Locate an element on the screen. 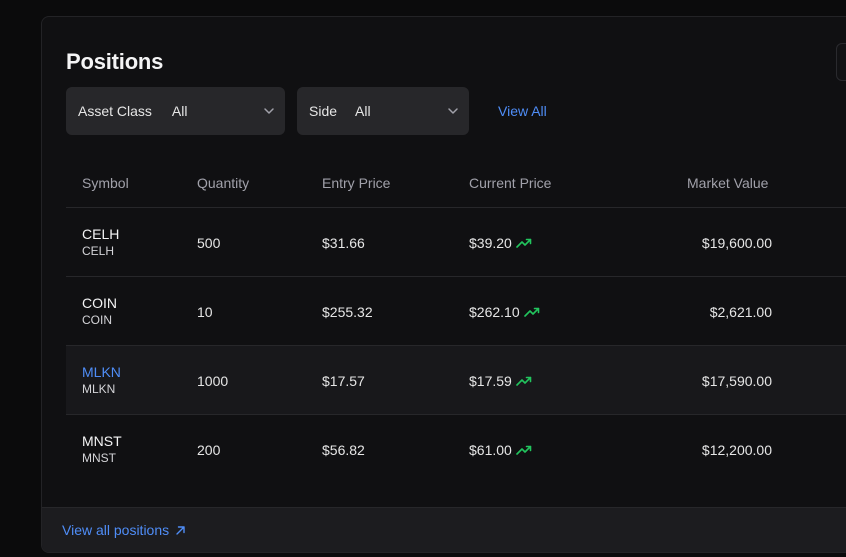 This screenshot has width=846, height=557. entry-price-cell: $255.32 is located at coordinates (347, 312).